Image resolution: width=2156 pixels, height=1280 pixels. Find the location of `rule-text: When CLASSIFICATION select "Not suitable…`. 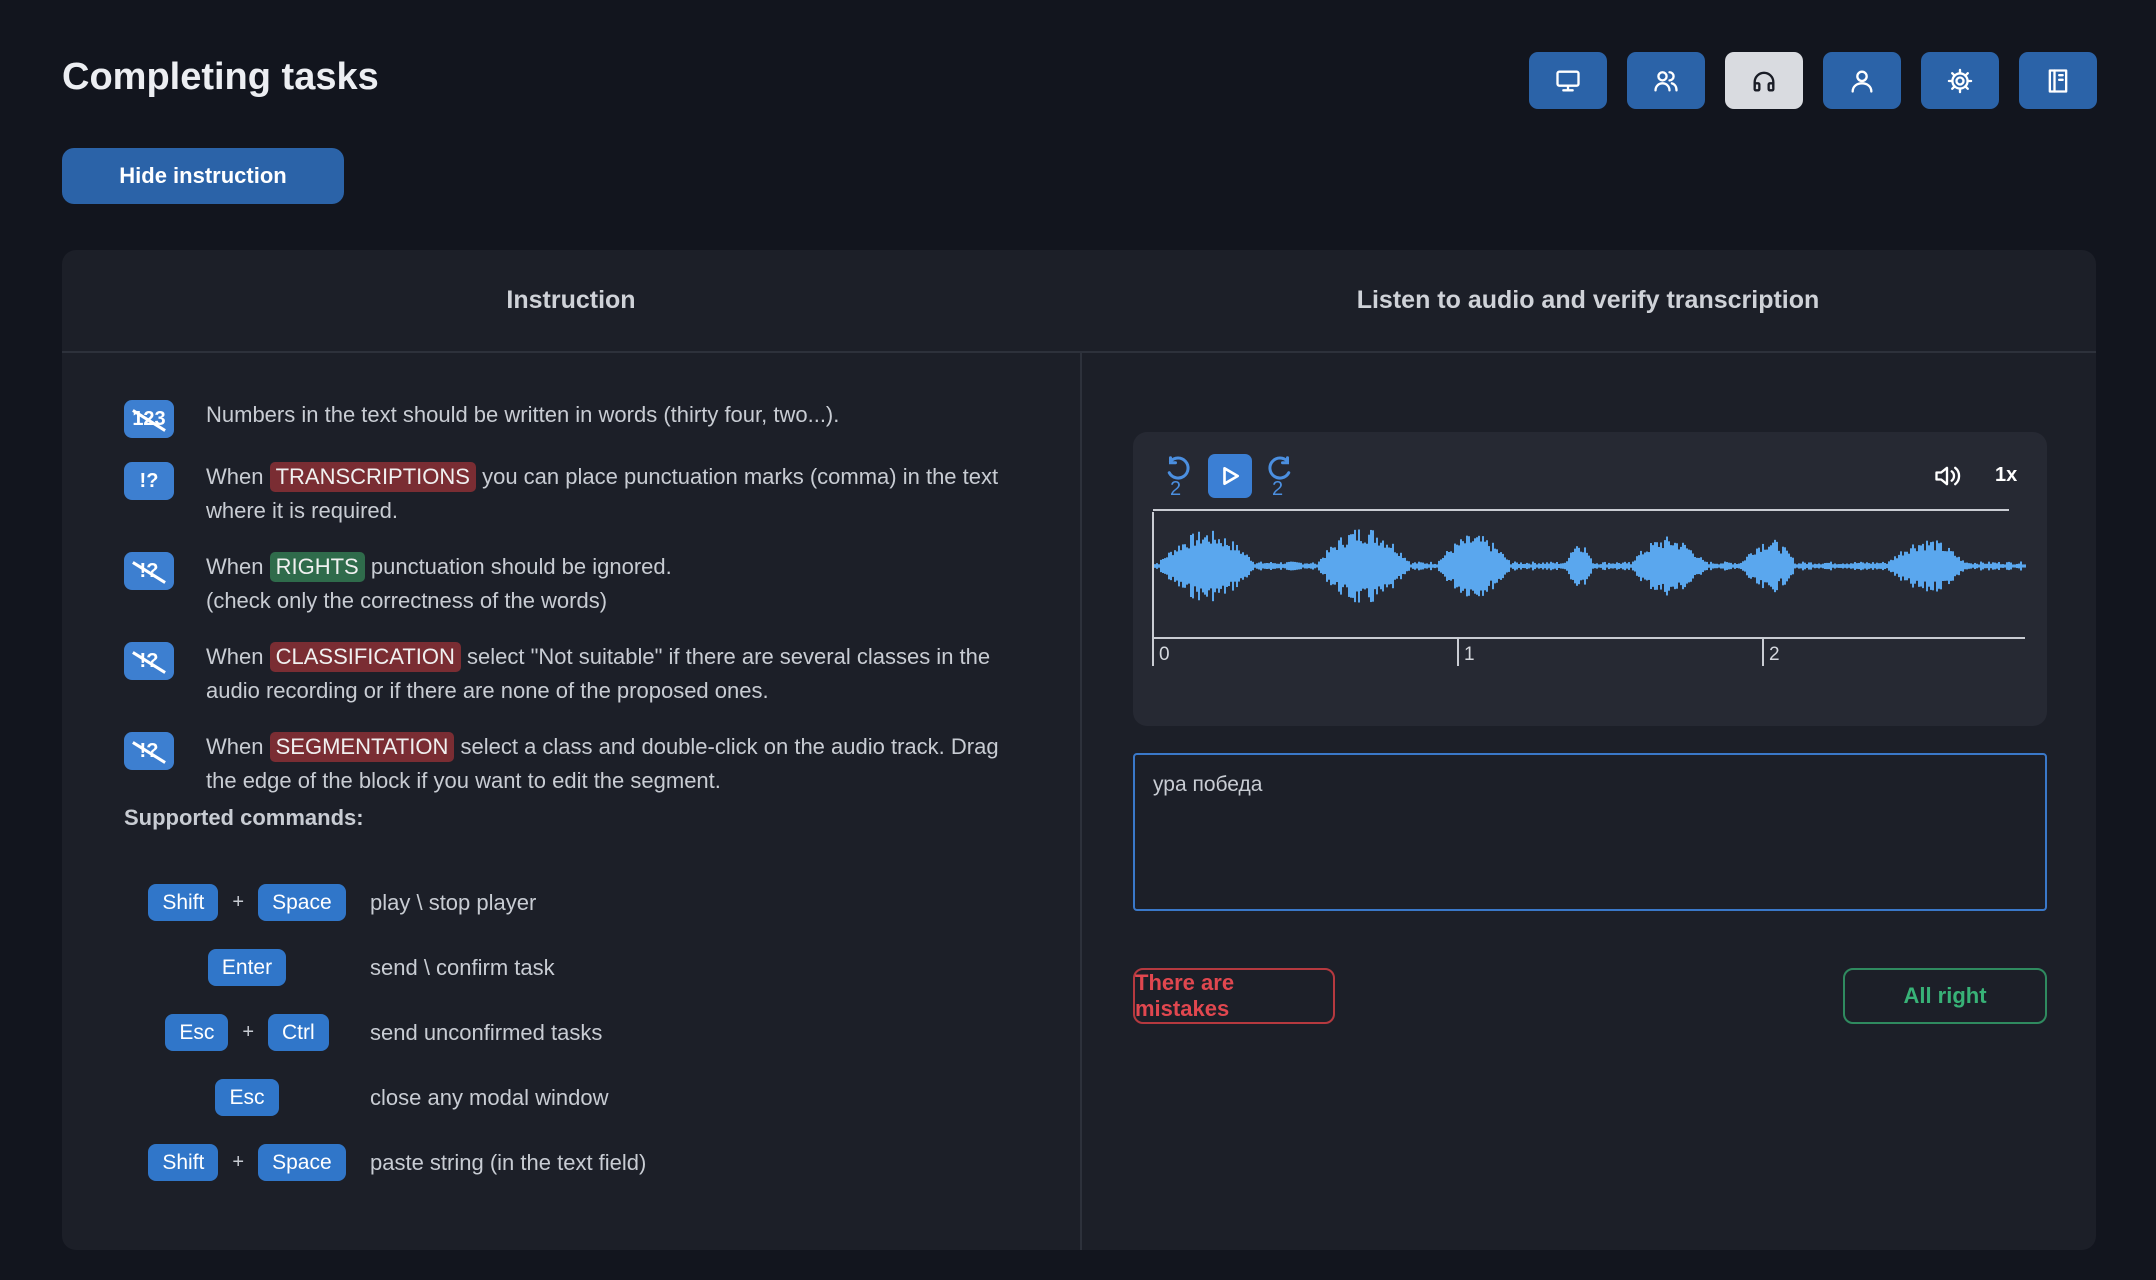

rule-text: When CLASSIFICATION select "Not suitable… is located at coordinates (598, 674).